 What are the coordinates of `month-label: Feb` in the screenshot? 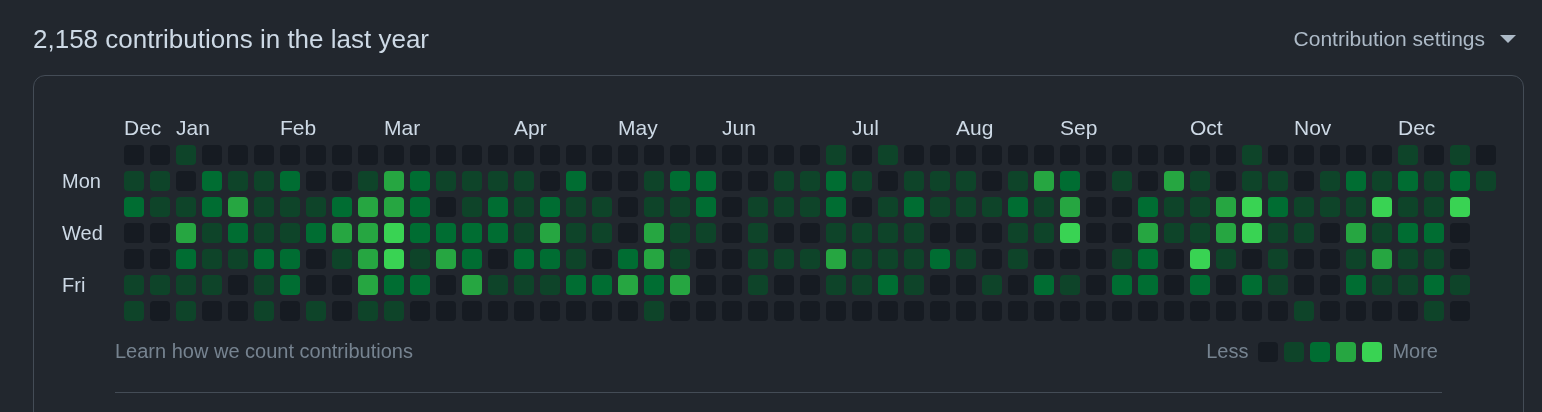 It's located at (298, 128).